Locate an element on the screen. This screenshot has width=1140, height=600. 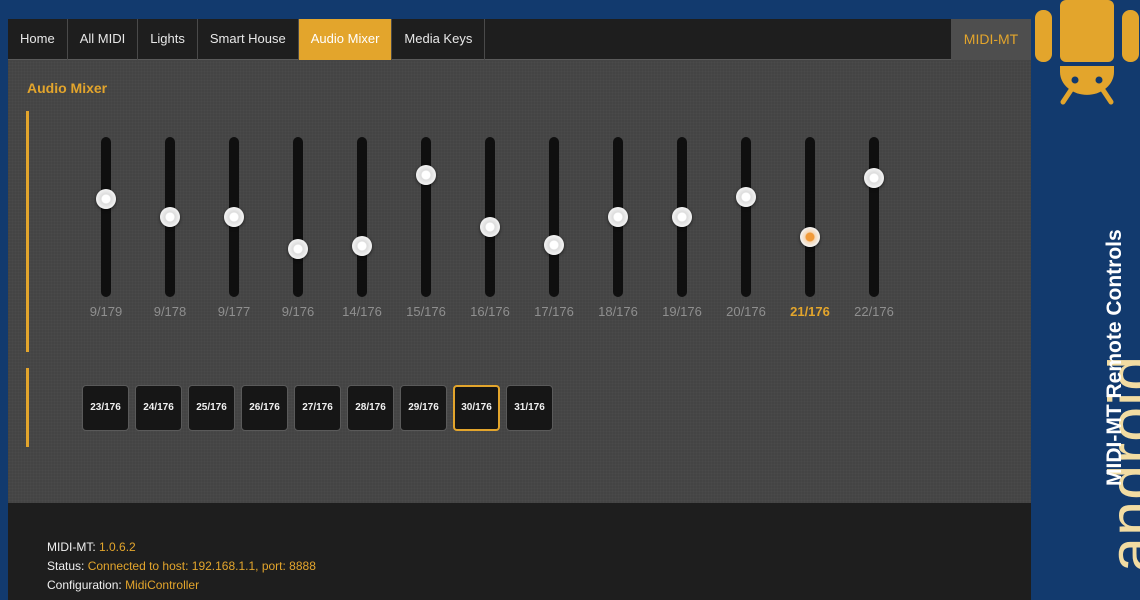
volume-slider: 18/176 is located at coordinates (618, 237).